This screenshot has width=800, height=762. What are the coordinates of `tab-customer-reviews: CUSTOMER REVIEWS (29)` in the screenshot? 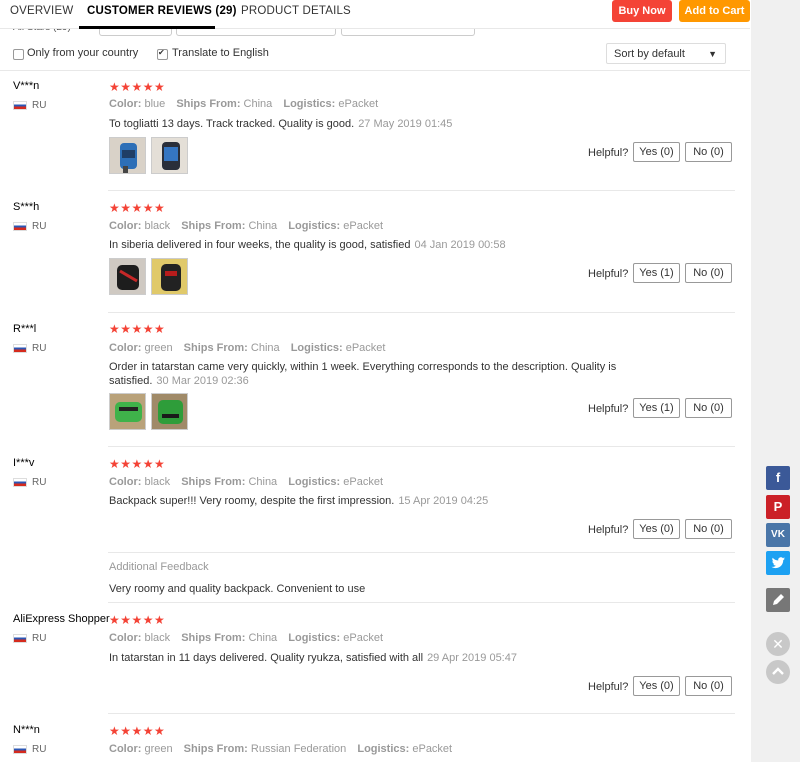 It's located at (162, 11).